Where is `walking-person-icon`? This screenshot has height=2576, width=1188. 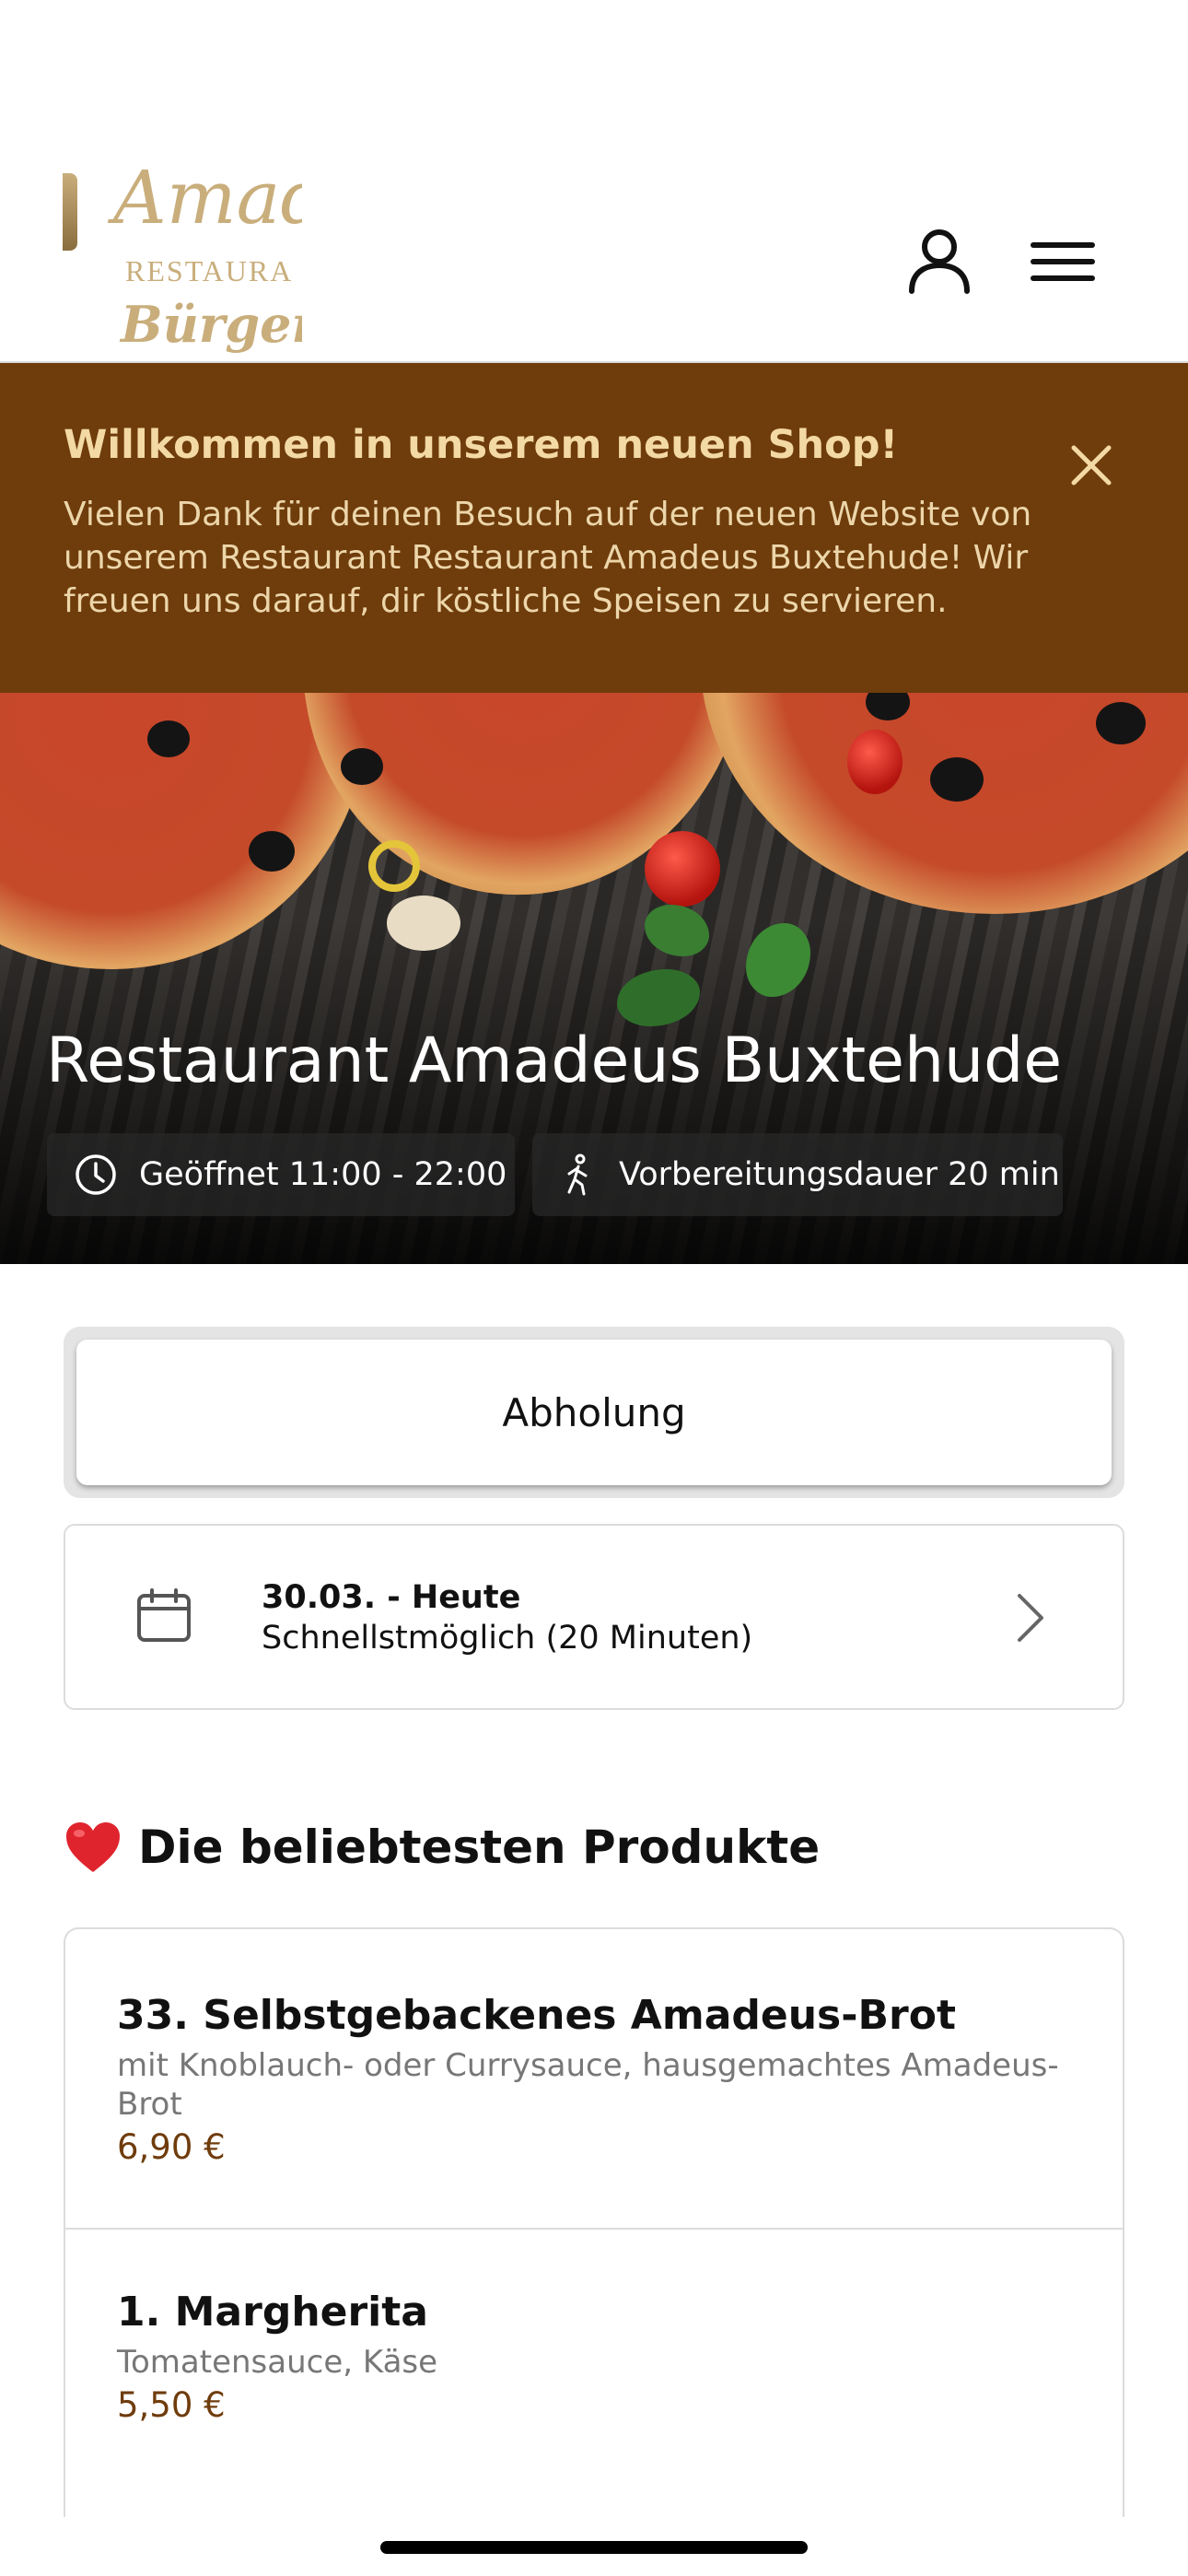 walking-person-icon is located at coordinates (577, 1174).